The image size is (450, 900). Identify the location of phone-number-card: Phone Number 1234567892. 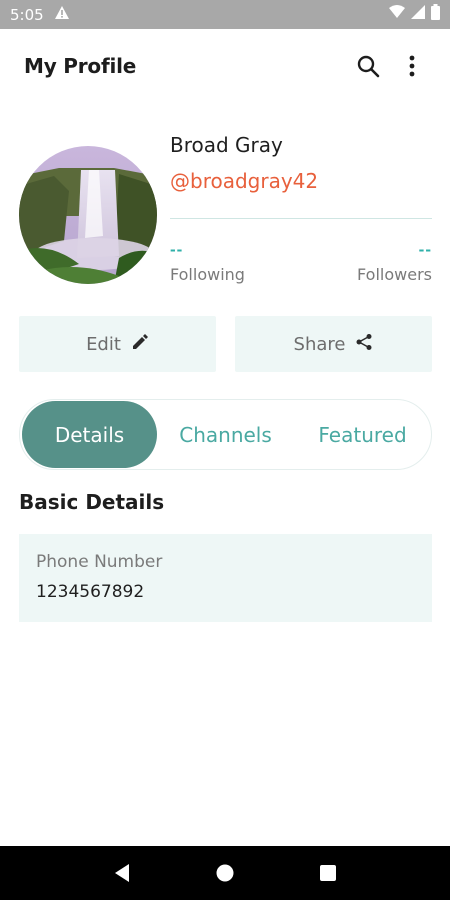
(225, 578).